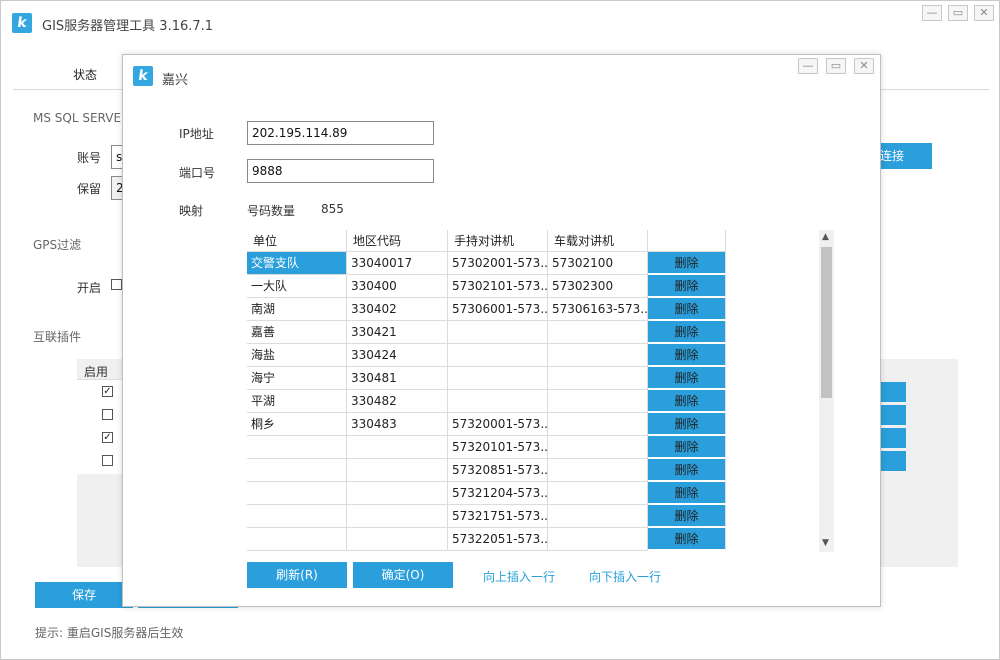  Describe the element at coordinates (297, 241) in the screenshot. I see `column-header-unit: 单位` at that location.